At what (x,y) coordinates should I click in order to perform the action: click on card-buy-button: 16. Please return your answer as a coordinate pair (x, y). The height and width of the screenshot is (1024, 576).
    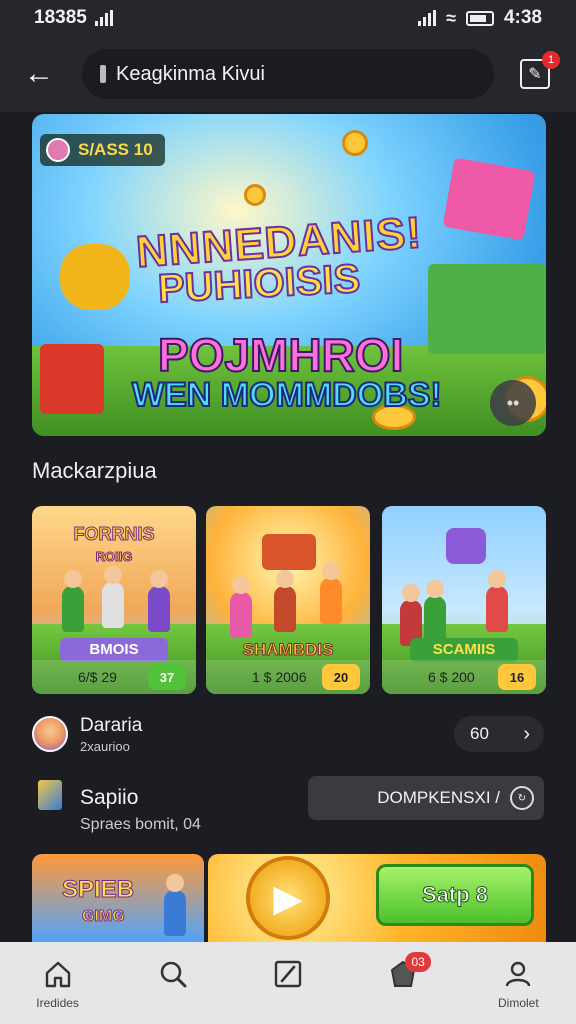
    Looking at the image, I should click on (517, 677).